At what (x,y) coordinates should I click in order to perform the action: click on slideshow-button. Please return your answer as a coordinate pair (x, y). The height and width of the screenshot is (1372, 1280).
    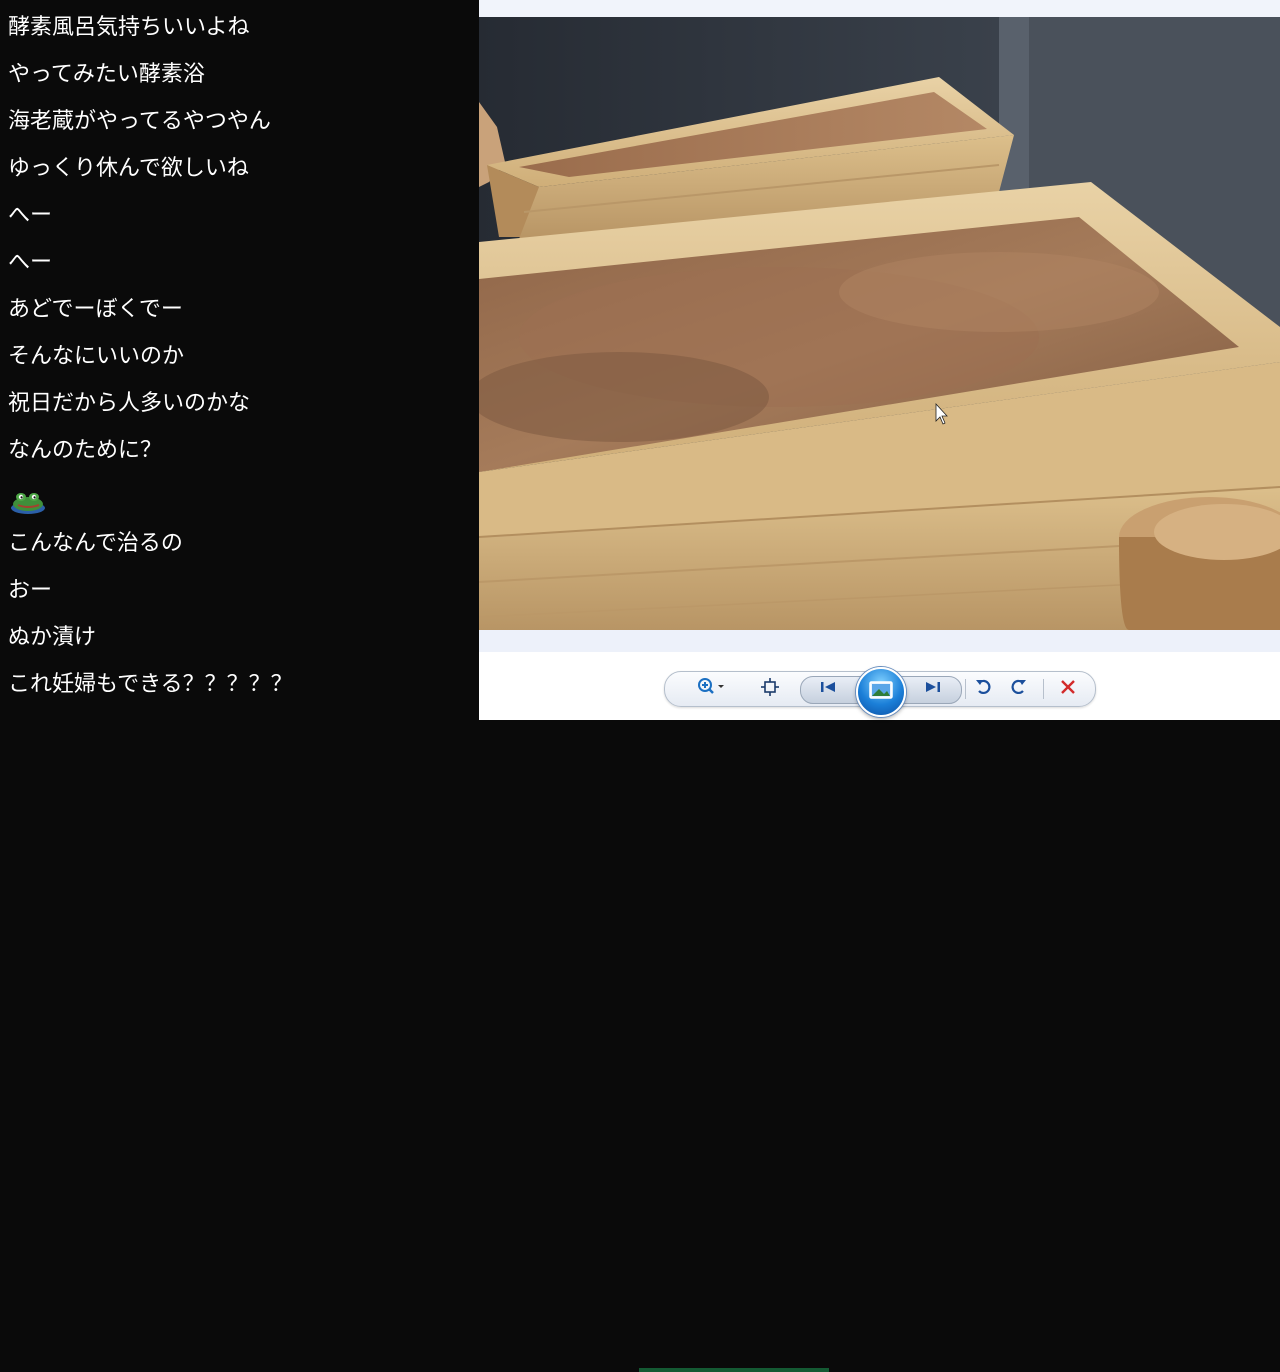
    Looking at the image, I should click on (881, 692).